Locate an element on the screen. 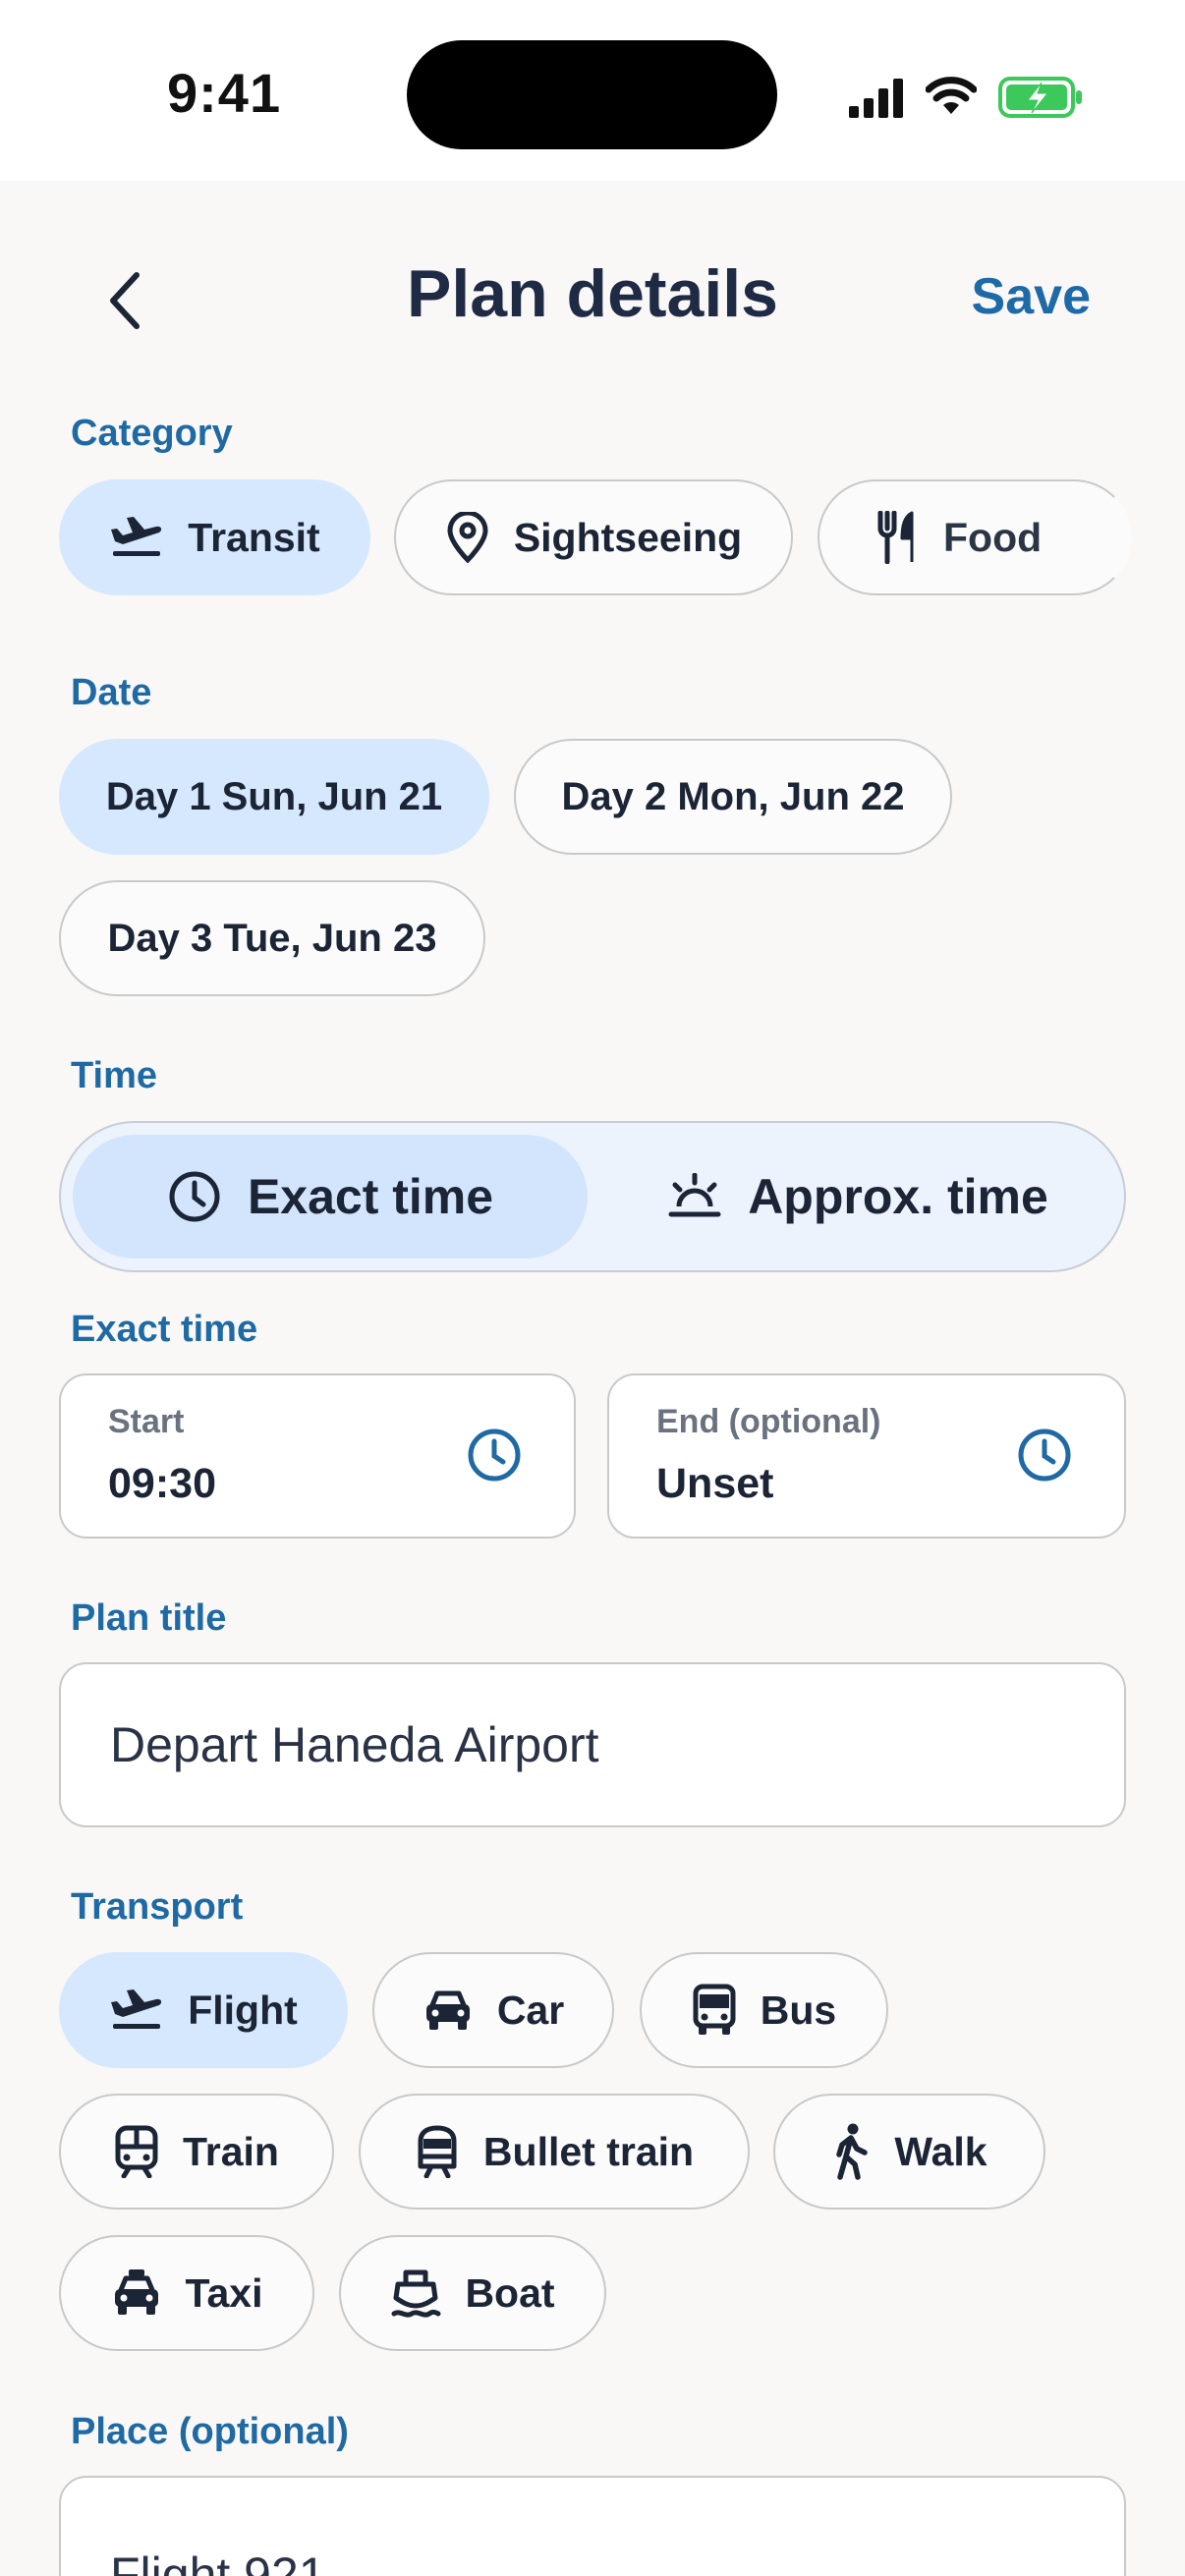 This screenshot has width=1185, height=2576. transport-chip-bus: Bus is located at coordinates (764, 2010).